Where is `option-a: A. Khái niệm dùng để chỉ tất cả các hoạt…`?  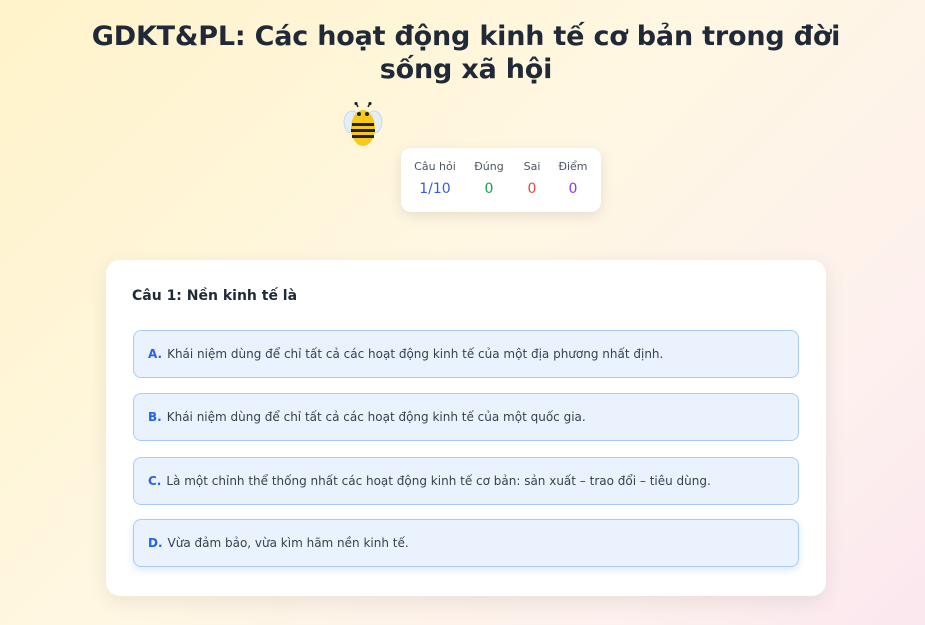 option-a: A. Khái niệm dùng để chỉ tất cả các hoạt… is located at coordinates (466, 354).